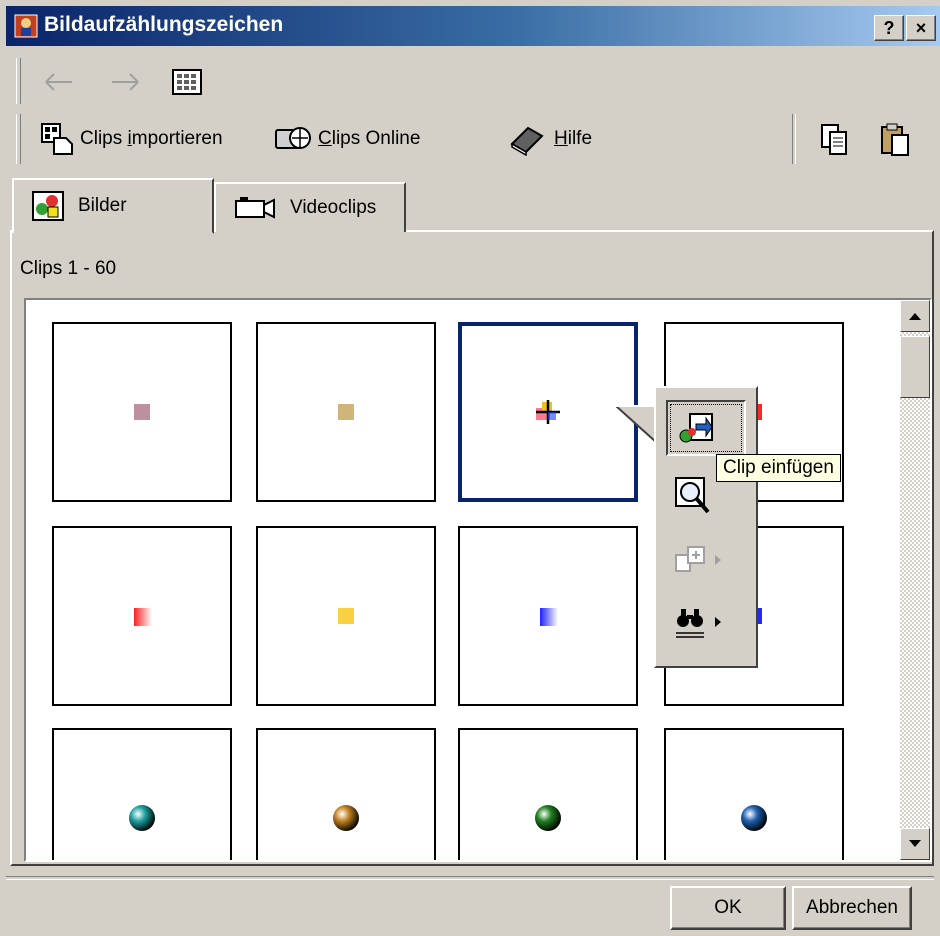 Image resolution: width=940 pixels, height=936 pixels. I want to click on import-clips-button: Clips importieren, so click(131, 139).